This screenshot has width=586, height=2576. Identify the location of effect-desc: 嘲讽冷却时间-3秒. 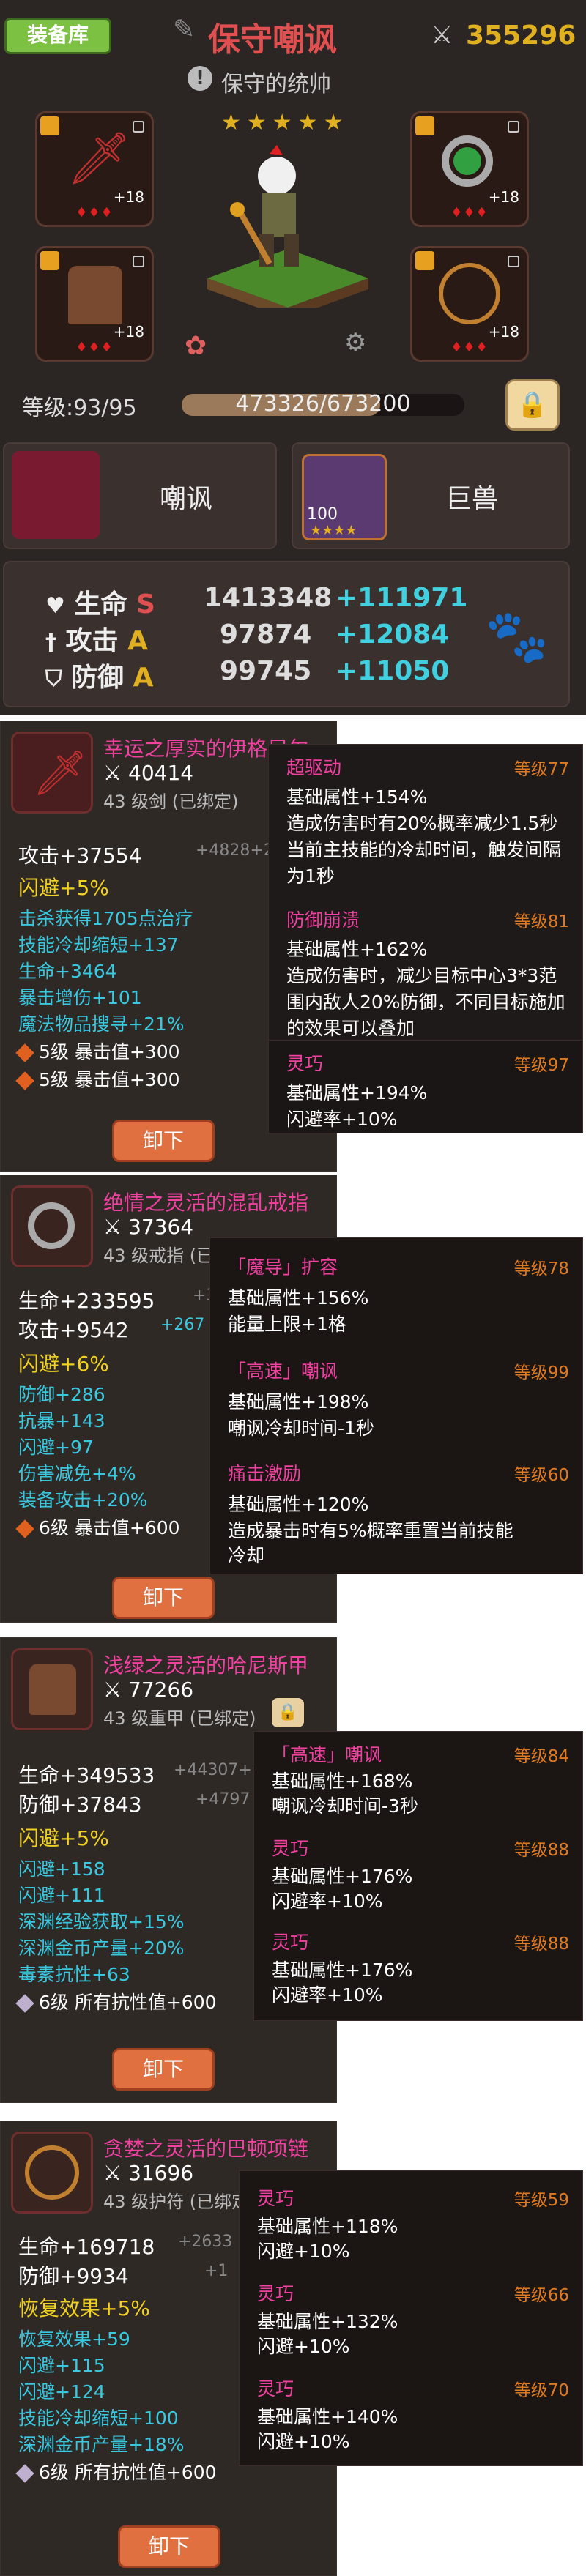
(345, 1806).